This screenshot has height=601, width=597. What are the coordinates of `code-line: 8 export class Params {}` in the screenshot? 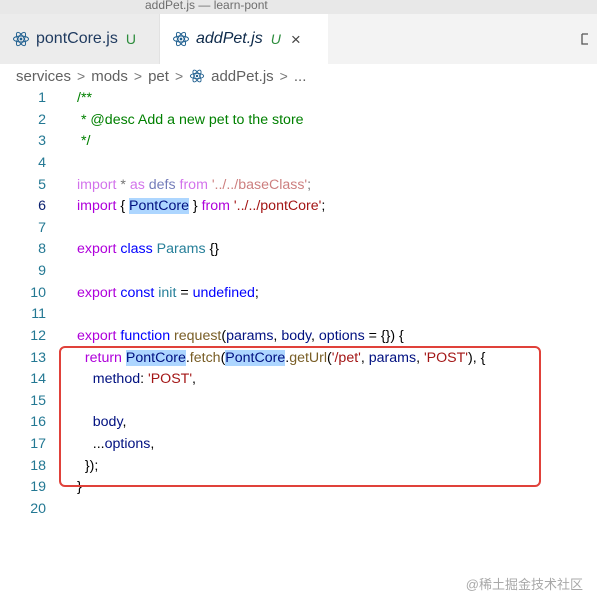 It's located at (298, 250).